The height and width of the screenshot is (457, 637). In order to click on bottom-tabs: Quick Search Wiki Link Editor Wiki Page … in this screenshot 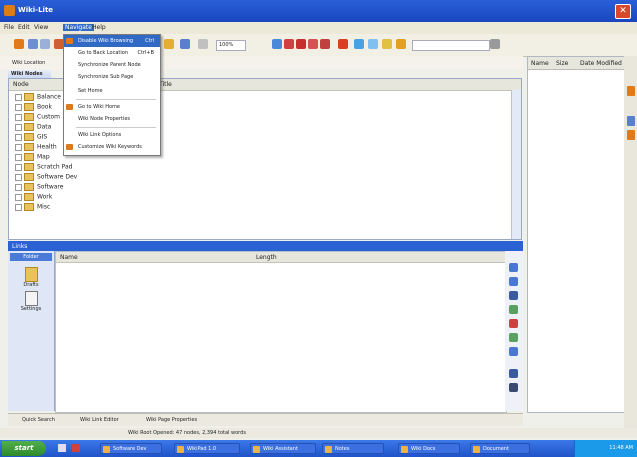, I will do `click(265, 419)`.